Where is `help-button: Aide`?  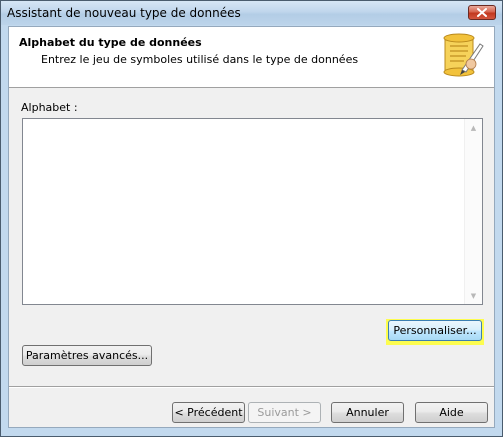 help-button: Aide is located at coordinates (451, 412).